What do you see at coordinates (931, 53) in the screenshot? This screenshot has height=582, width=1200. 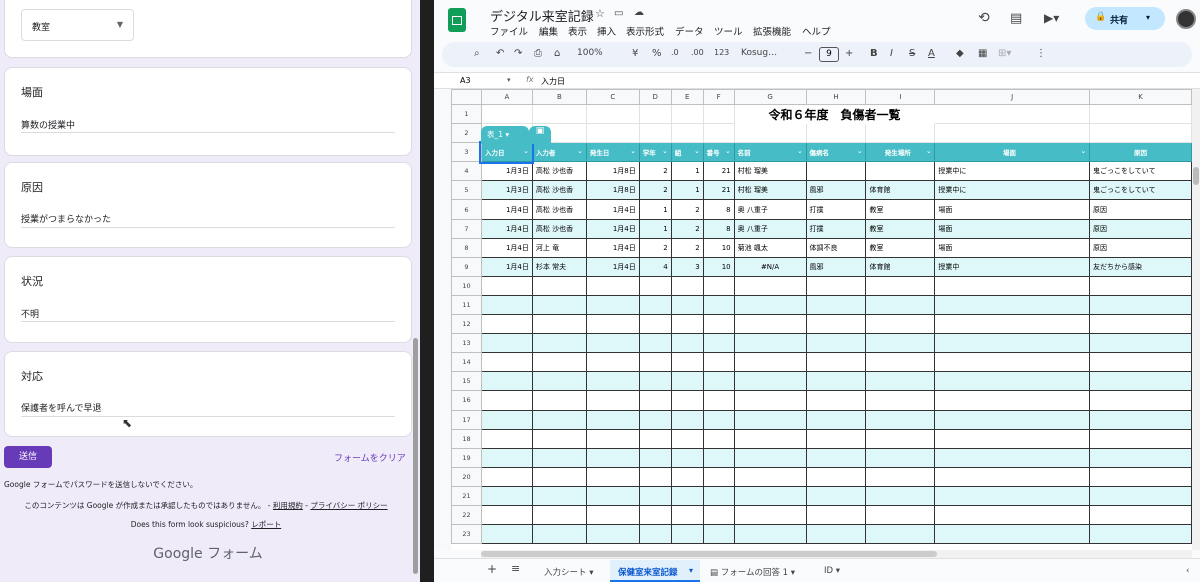 I see `text-color-icon: A` at bounding box center [931, 53].